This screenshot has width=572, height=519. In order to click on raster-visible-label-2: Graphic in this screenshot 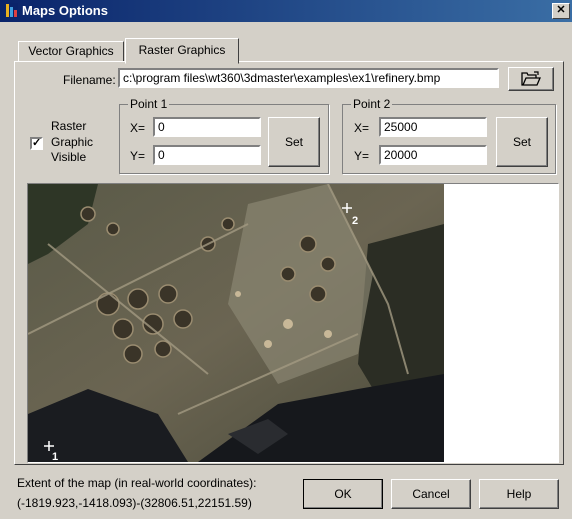, I will do `click(72, 142)`.